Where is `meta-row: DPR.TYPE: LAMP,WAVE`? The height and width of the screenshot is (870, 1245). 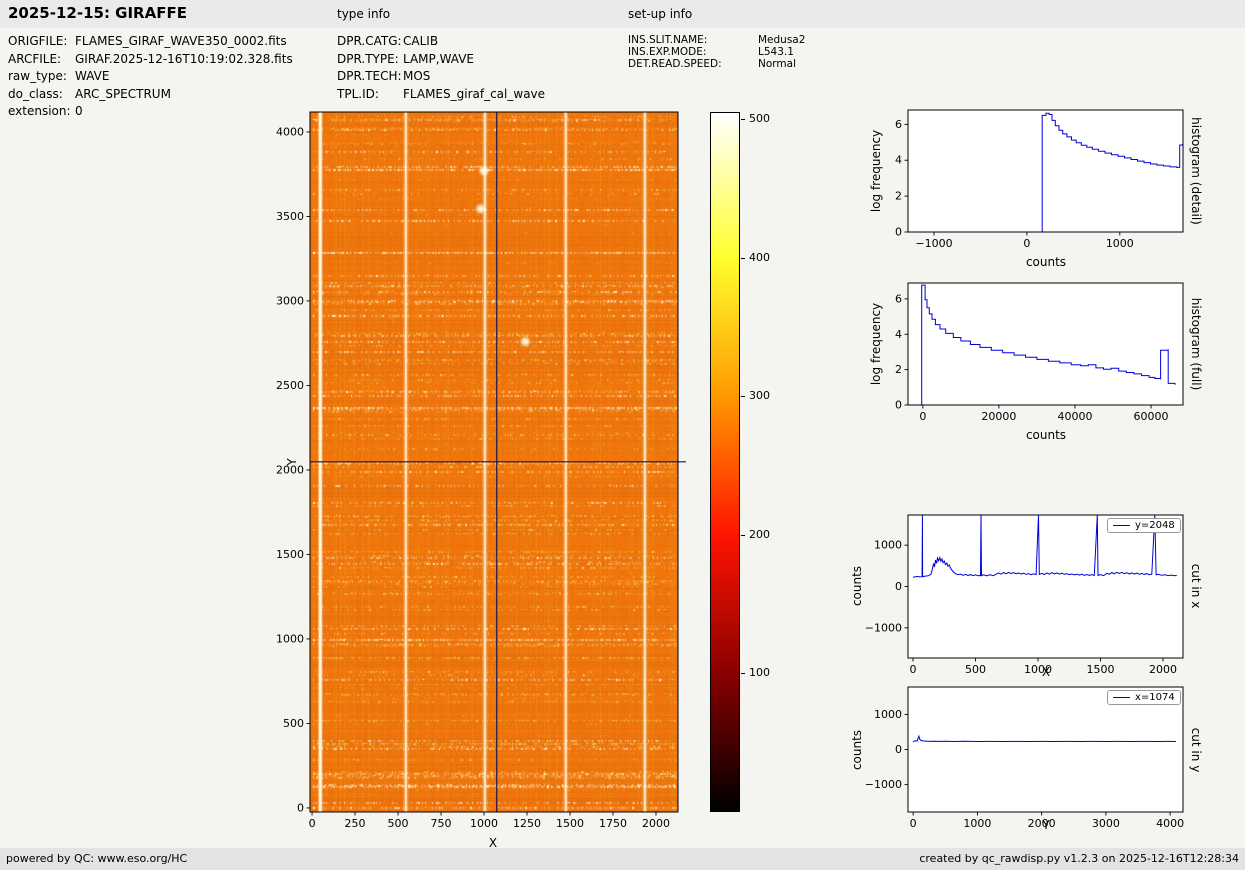
meta-row: DPR.TYPE: LAMP,WAVE is located at coordinates (441, 60).